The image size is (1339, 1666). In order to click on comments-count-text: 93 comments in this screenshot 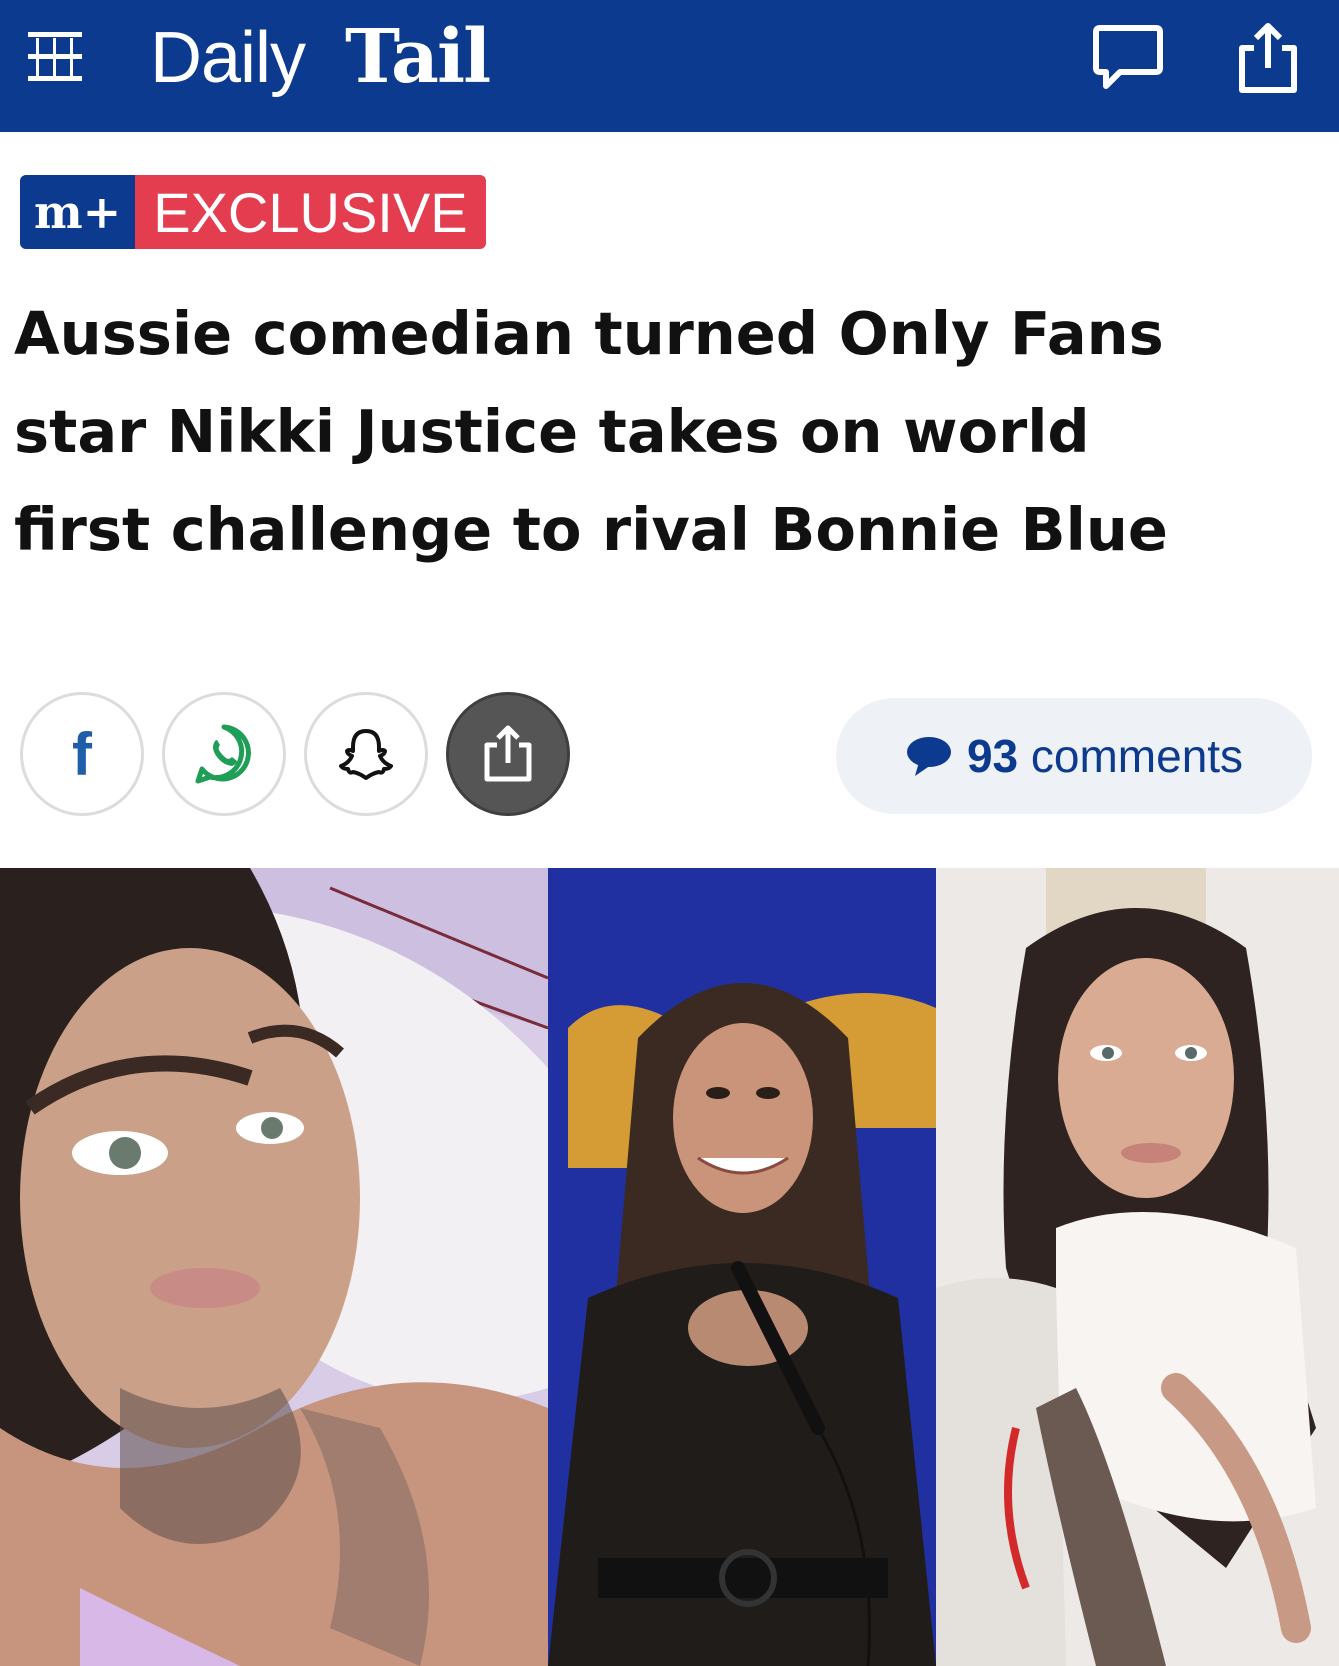, I will do `click(1105, 756)`.